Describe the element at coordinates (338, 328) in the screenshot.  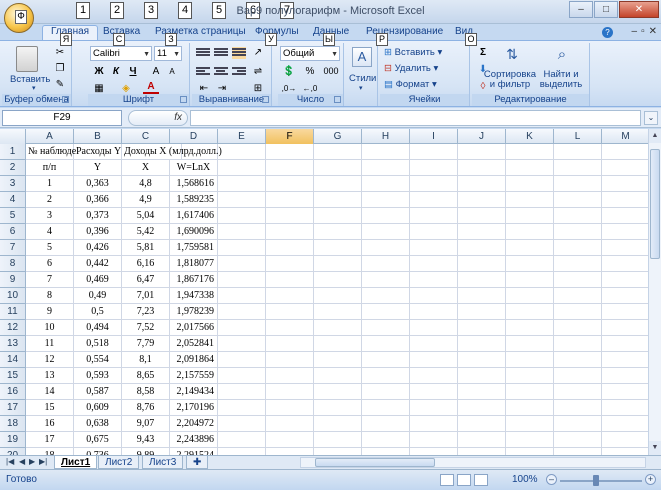
I see `cell-g12` at that location.